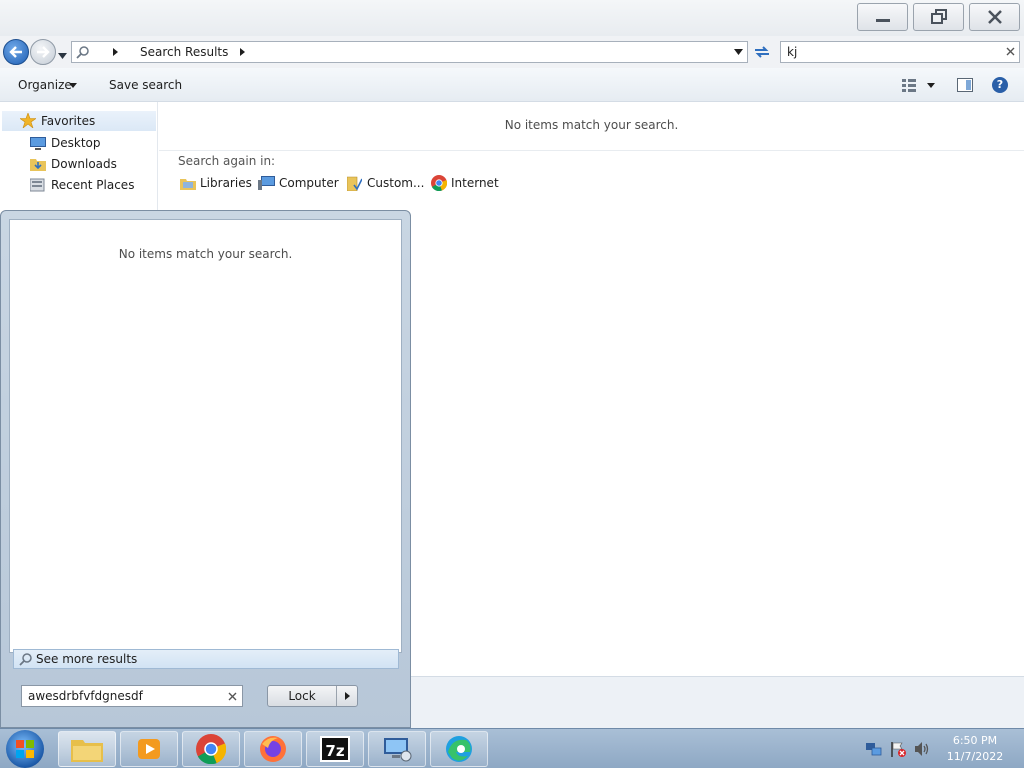  What do you see at coordinates (874, 749) in the screenshot?
I see `network-icon` at bounding box center [874, 749].